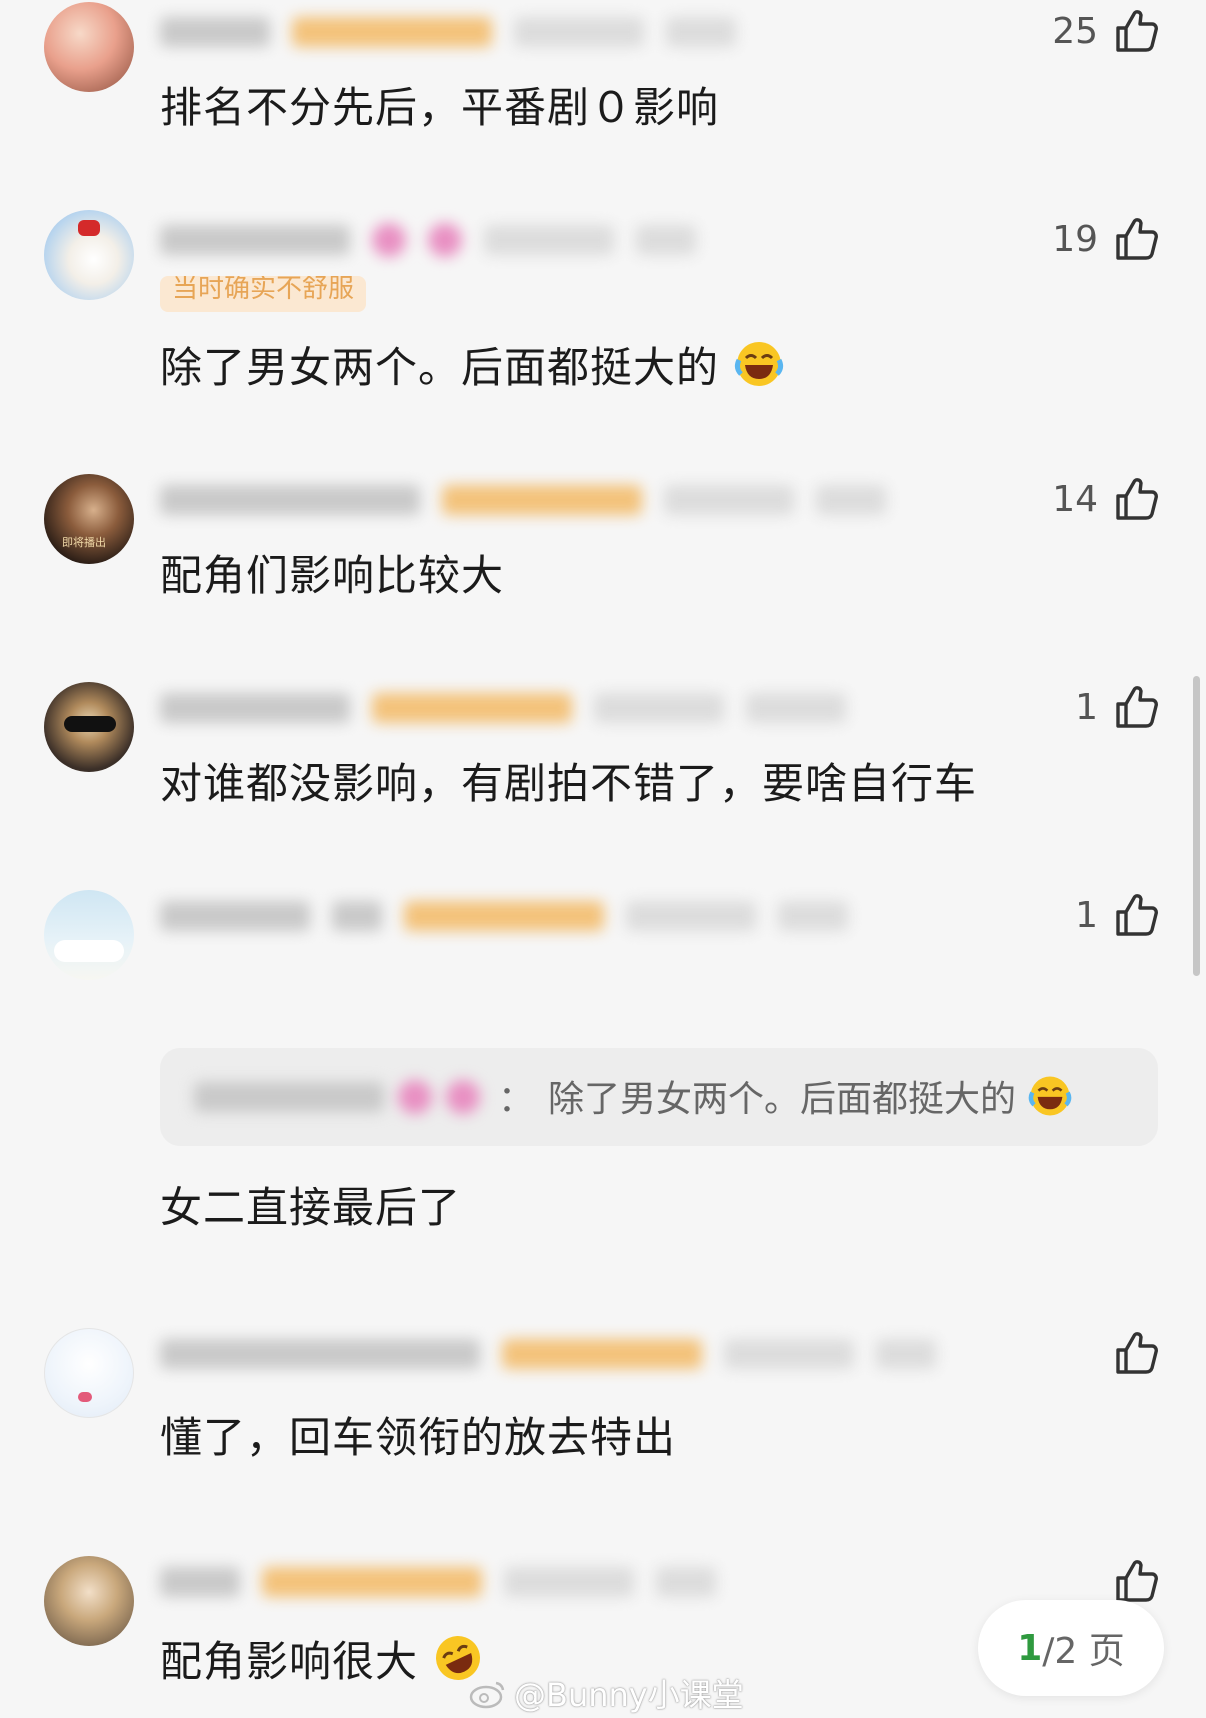  I want to click on comment-text: 懂了，回车领衔的放去特出, so click(418, 1437).